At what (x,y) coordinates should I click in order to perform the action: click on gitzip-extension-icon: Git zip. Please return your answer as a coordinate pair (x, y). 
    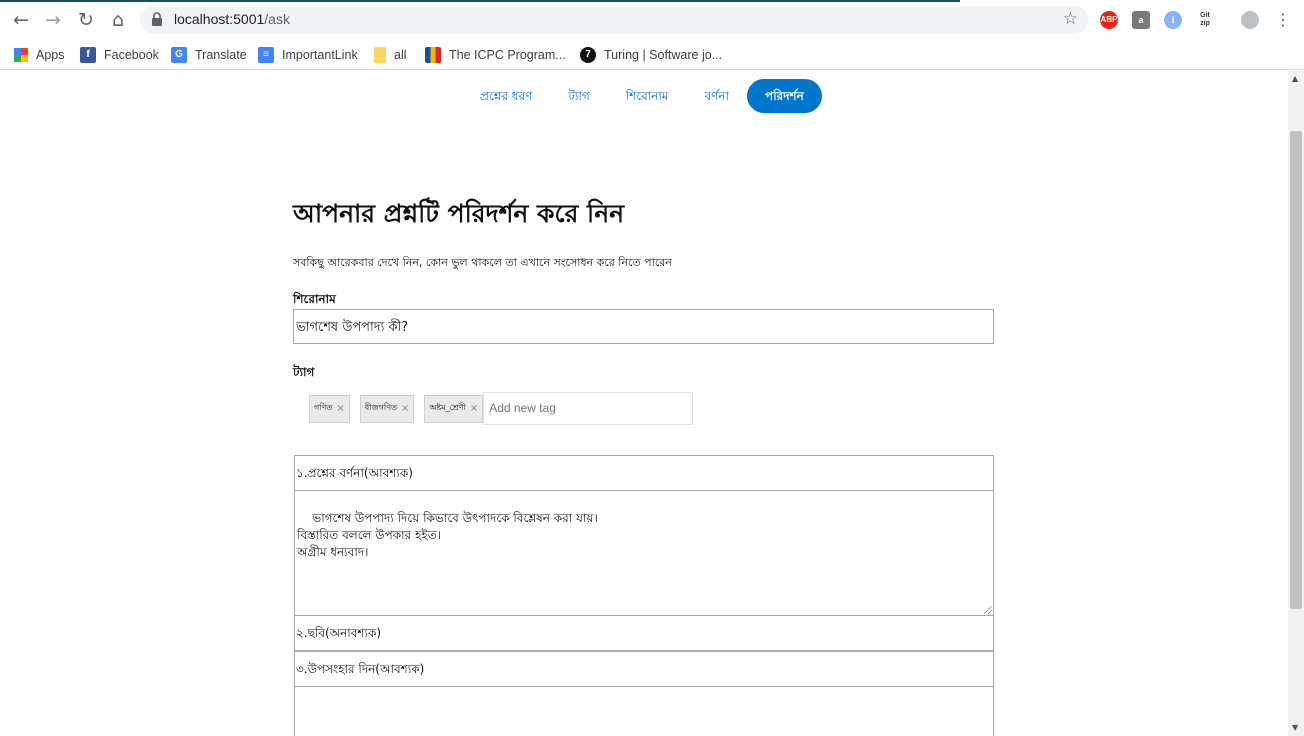
    Looking at the image, I should click on (1205, 20).